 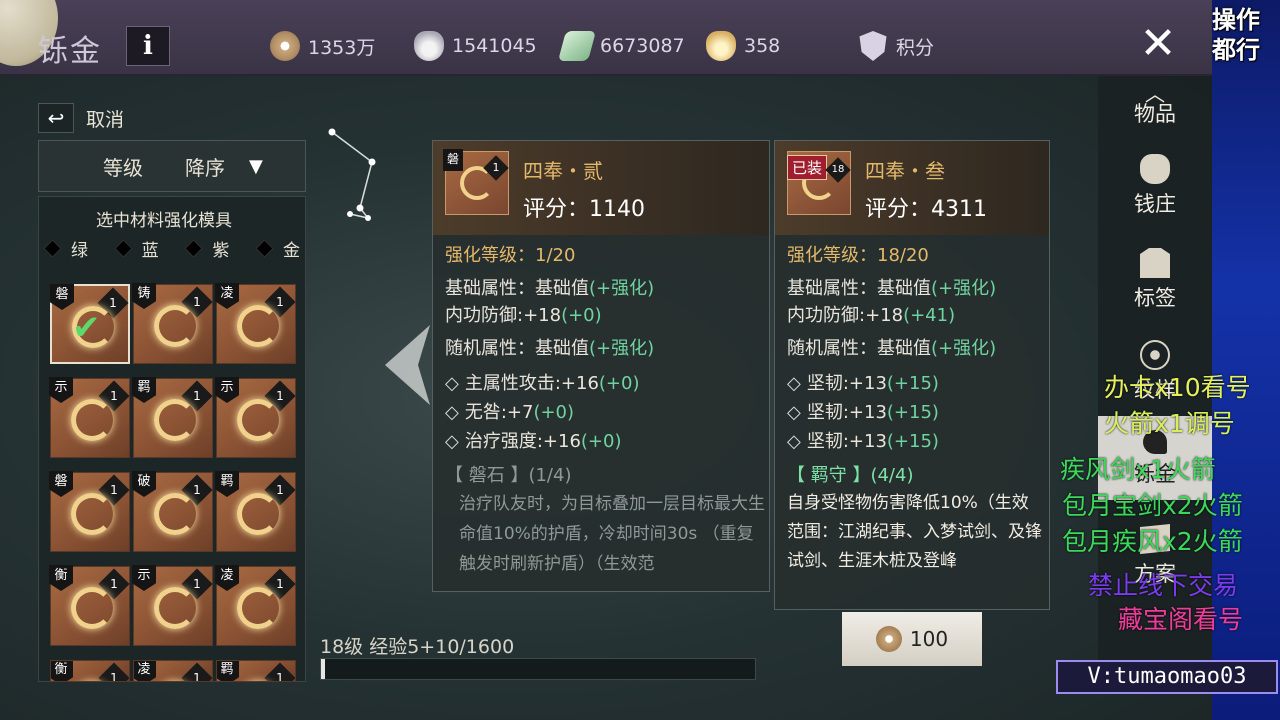 I want to click on checkmark-icon: ✔, so click(x=86, y=328).